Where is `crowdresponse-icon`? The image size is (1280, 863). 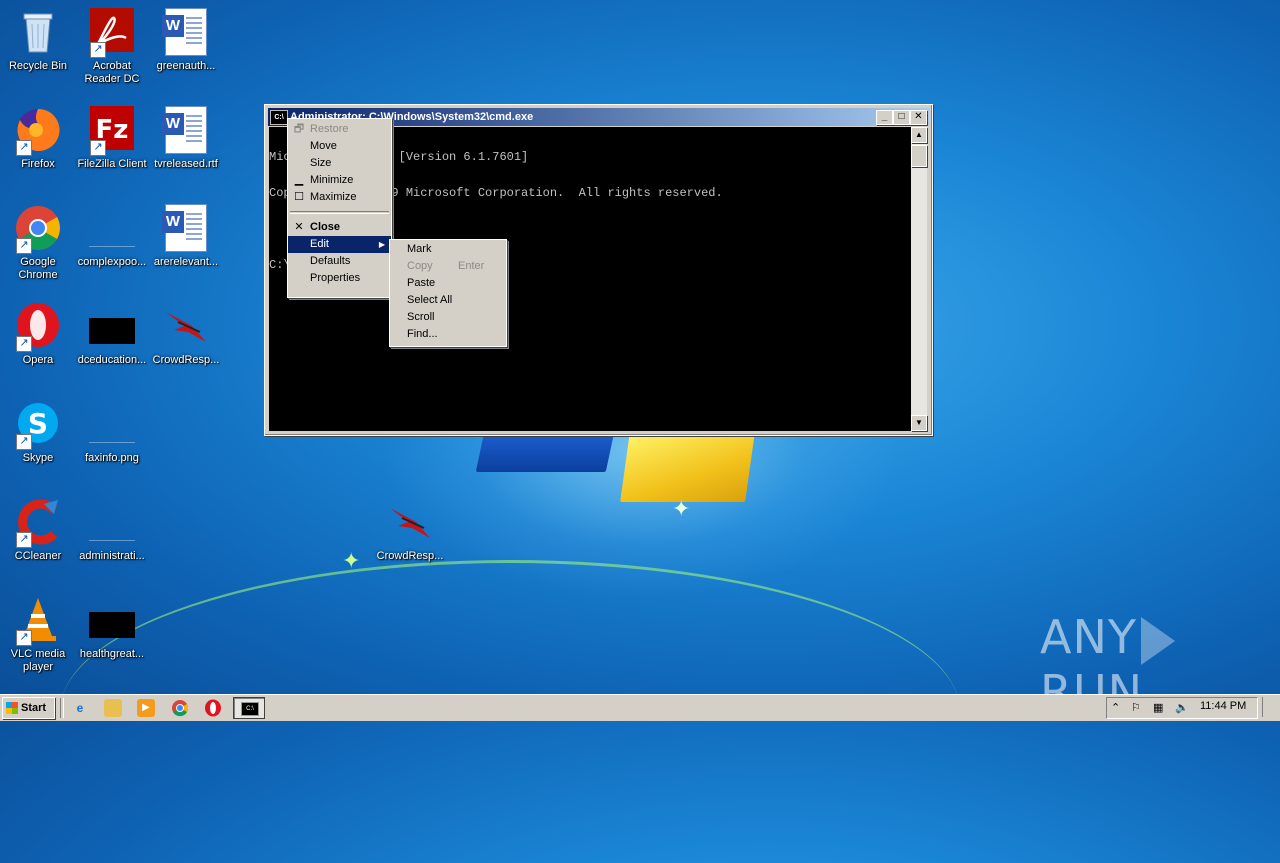 crowdresponse-icon is located at coordinates (186, 326).